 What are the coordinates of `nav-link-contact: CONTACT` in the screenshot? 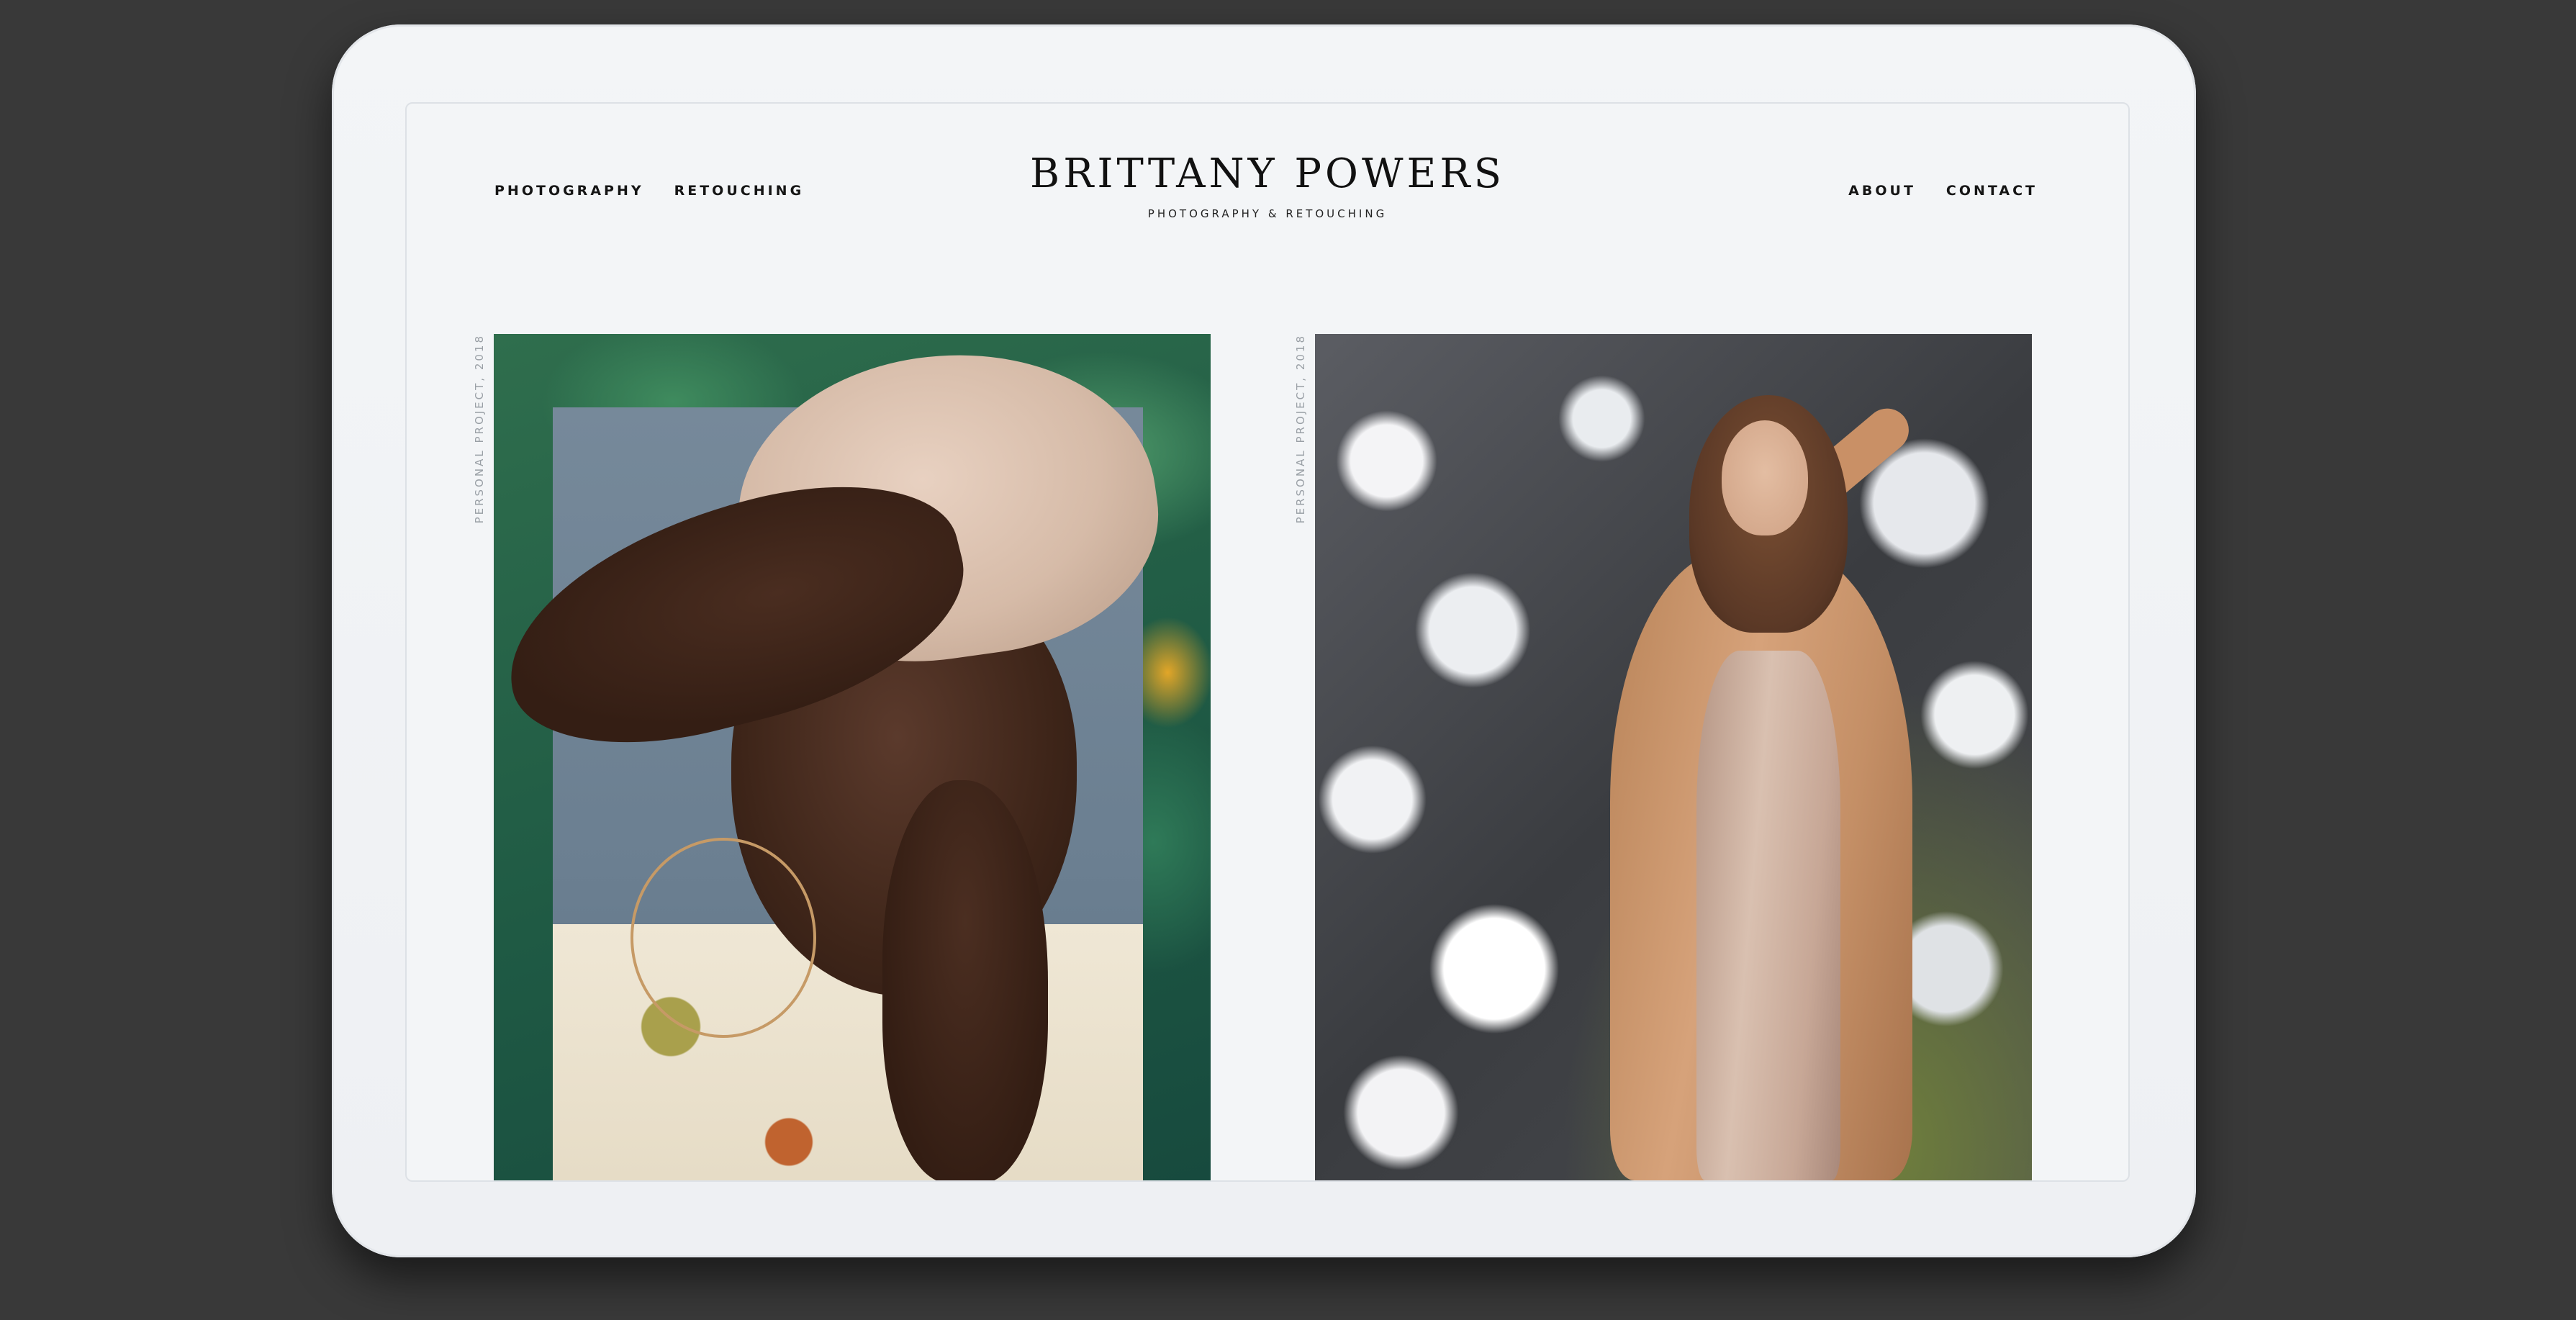 It's located at (1992, 191).